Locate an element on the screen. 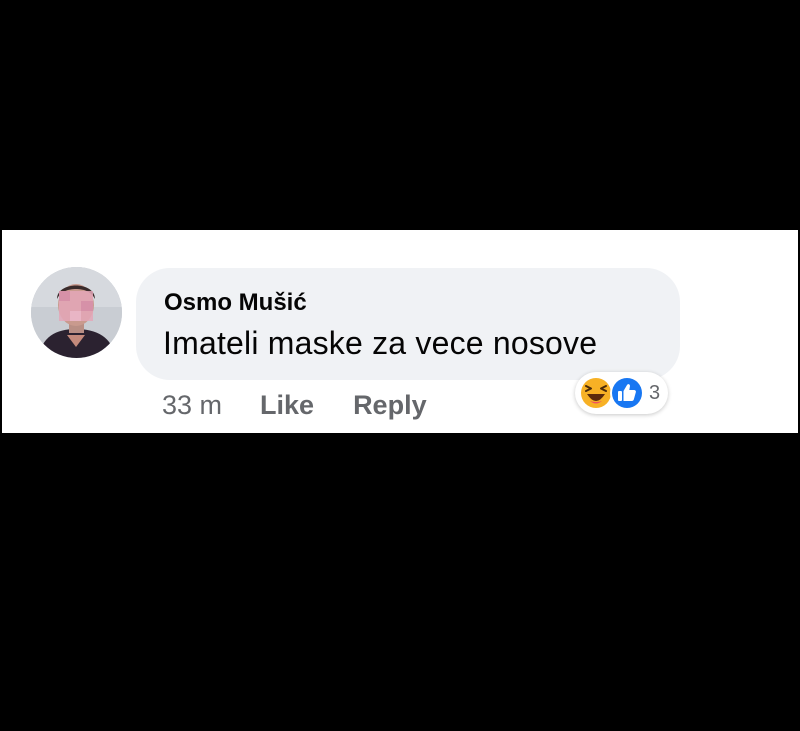 The image size is (800, 731). comment-timestamp: 33 m is located at coordinates (192, 405).